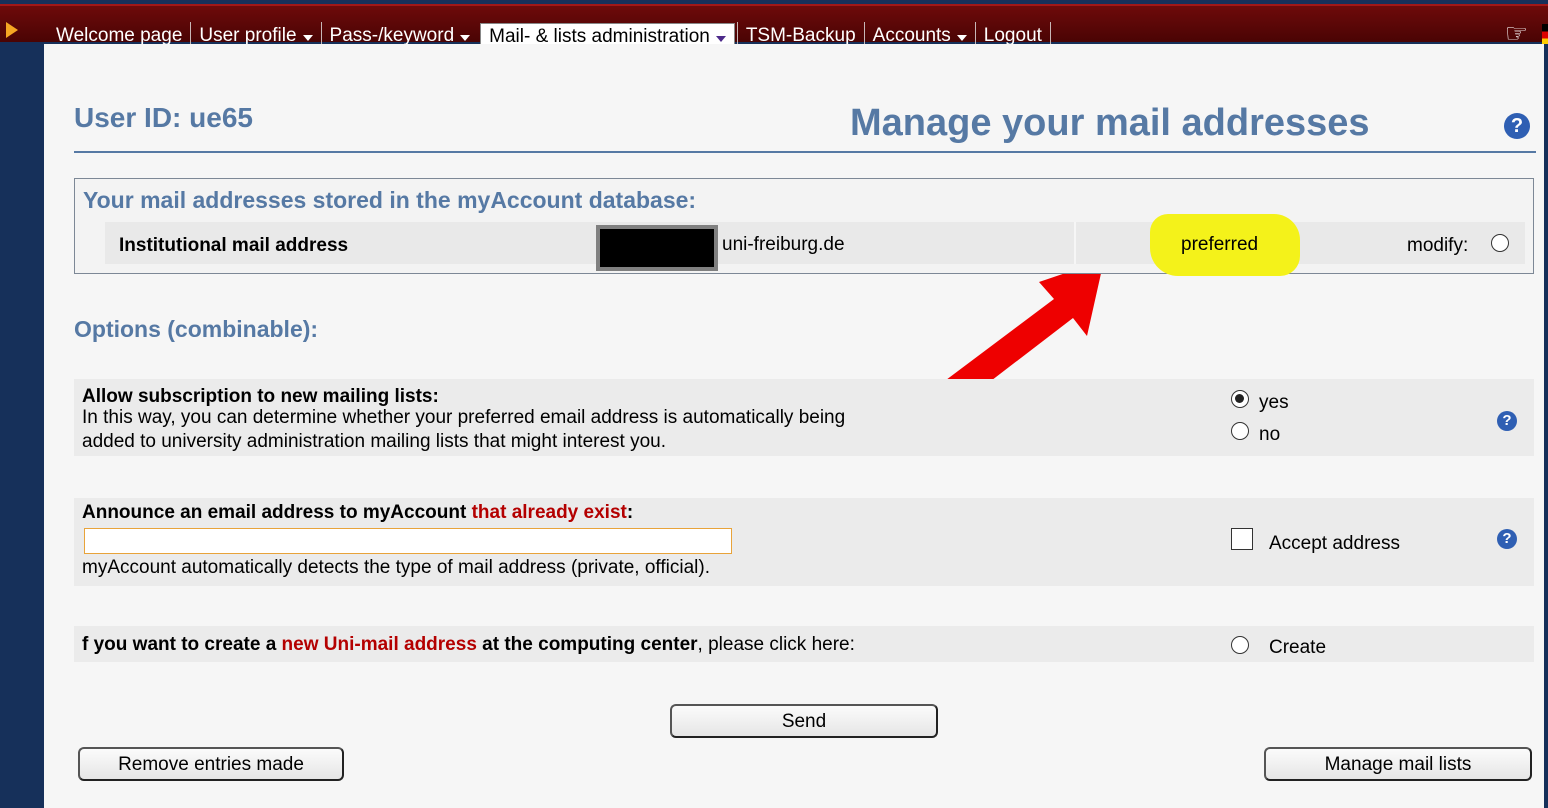  What do you see at coordinates (379, 644) in the screenshot?
I see `create-text-highlight: new Uni-mail address` at bounding box center [379, 644].